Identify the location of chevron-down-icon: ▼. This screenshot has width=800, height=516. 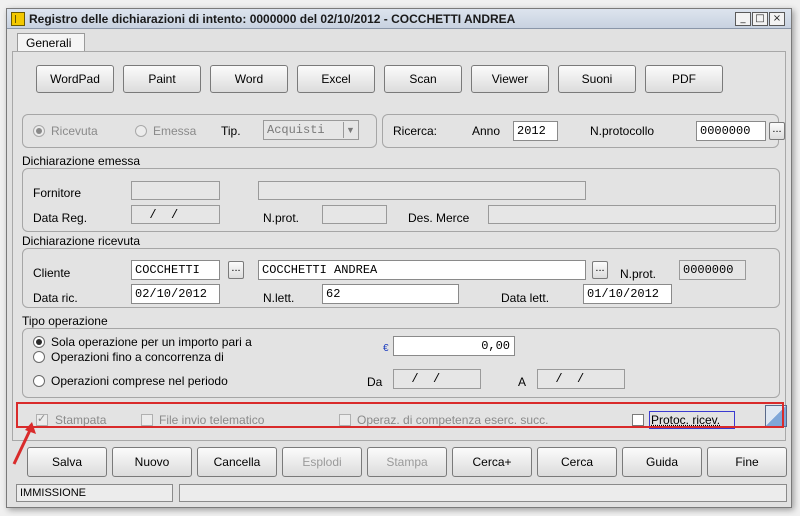
(350, 130).